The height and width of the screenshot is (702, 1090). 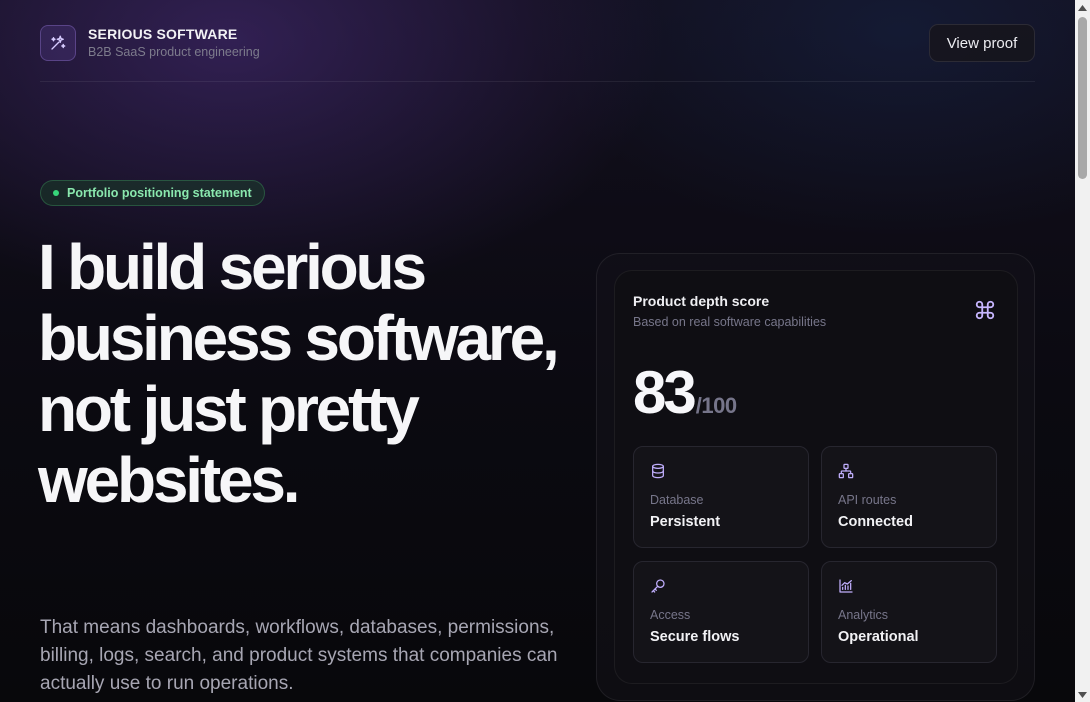 What do you see at coordinates (677, 500) in the screenshot?
I see `tile-label: Database` at bounding box center [677, 500].